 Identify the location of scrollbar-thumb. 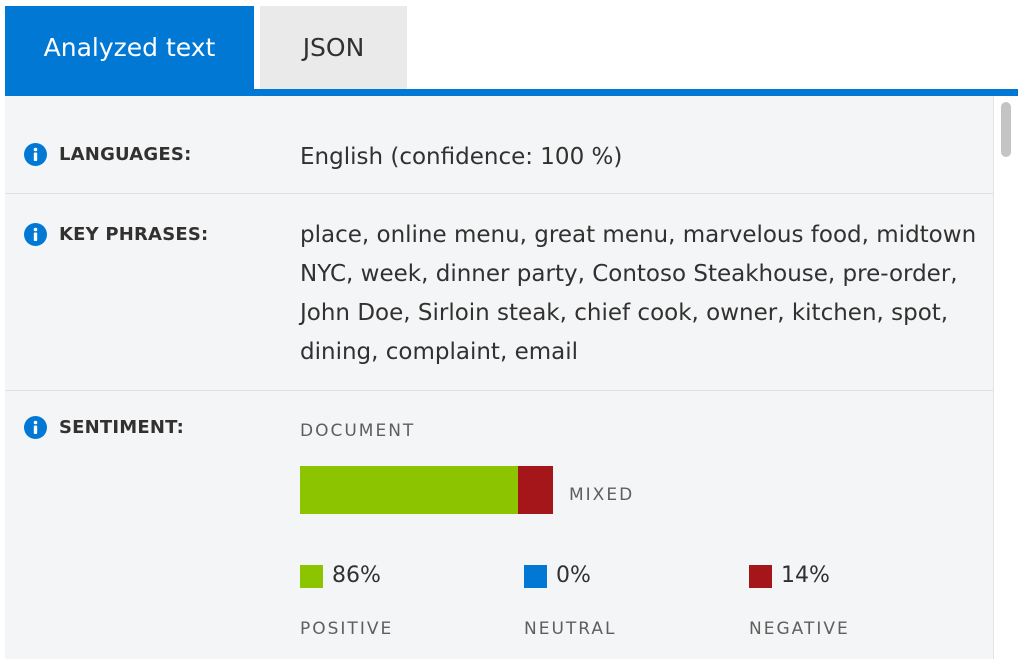
(1006, 129).